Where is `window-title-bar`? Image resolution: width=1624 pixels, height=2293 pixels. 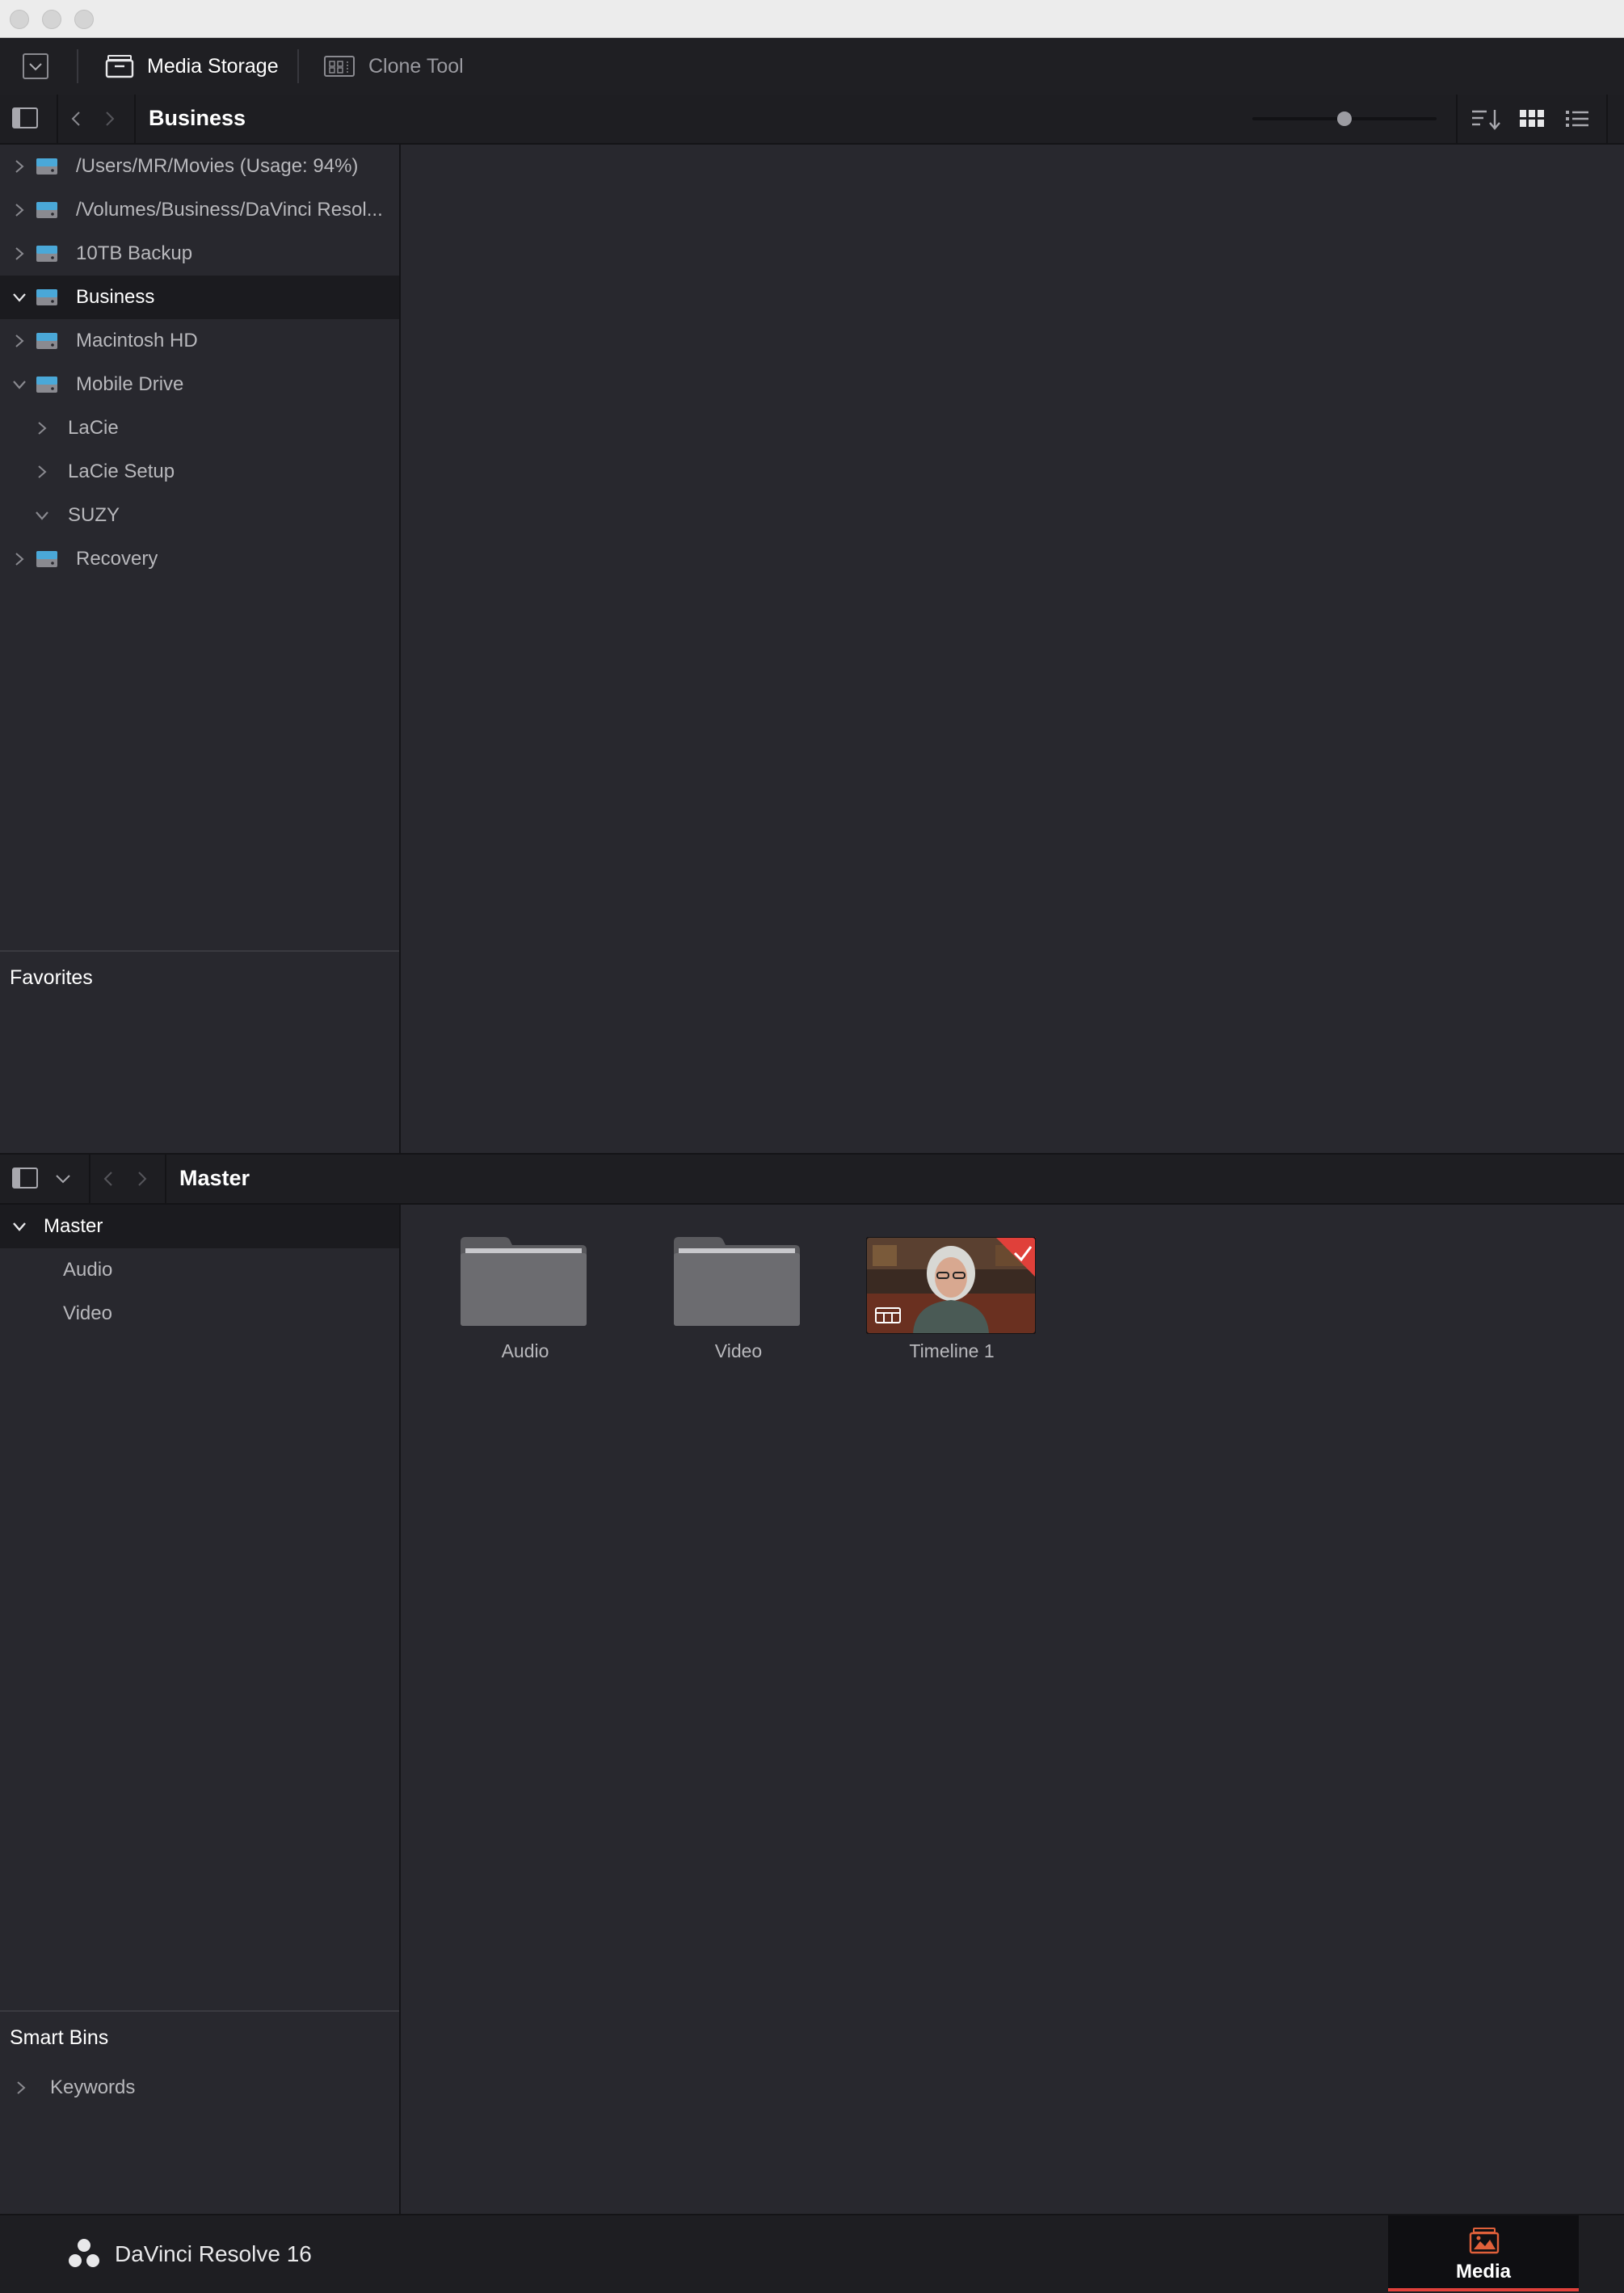 window-title-bar is located at coordinates (812, 19).